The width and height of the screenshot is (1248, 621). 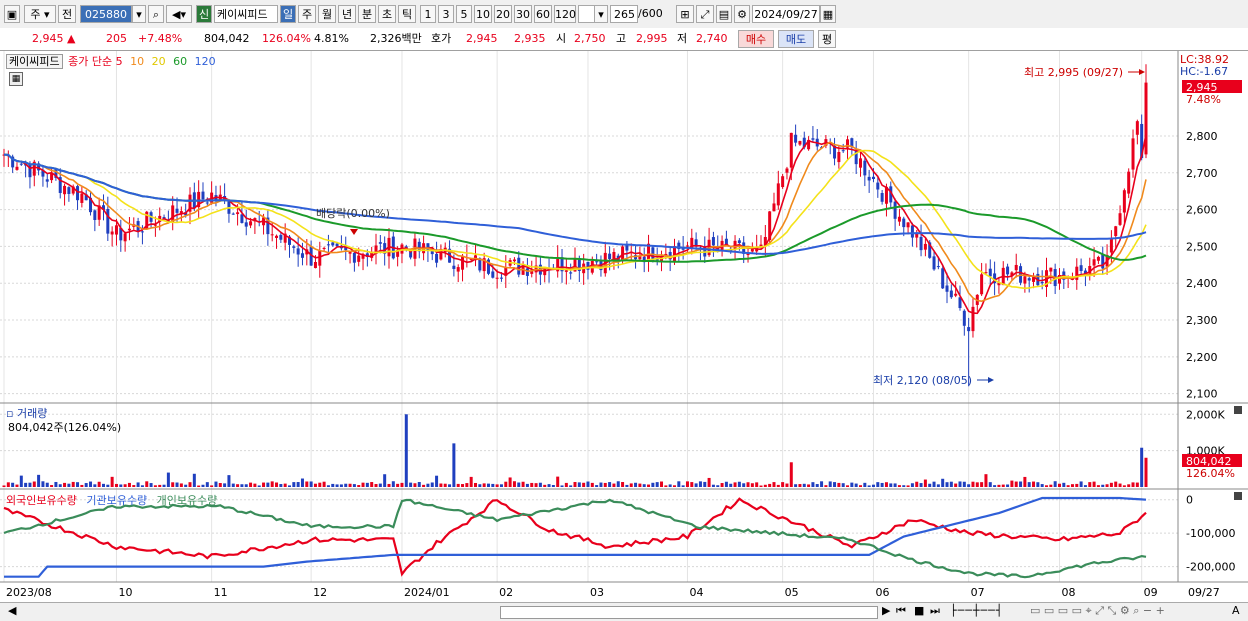 I want to click on code-dropdown-icon: ▾, so click(x=139, y=14).